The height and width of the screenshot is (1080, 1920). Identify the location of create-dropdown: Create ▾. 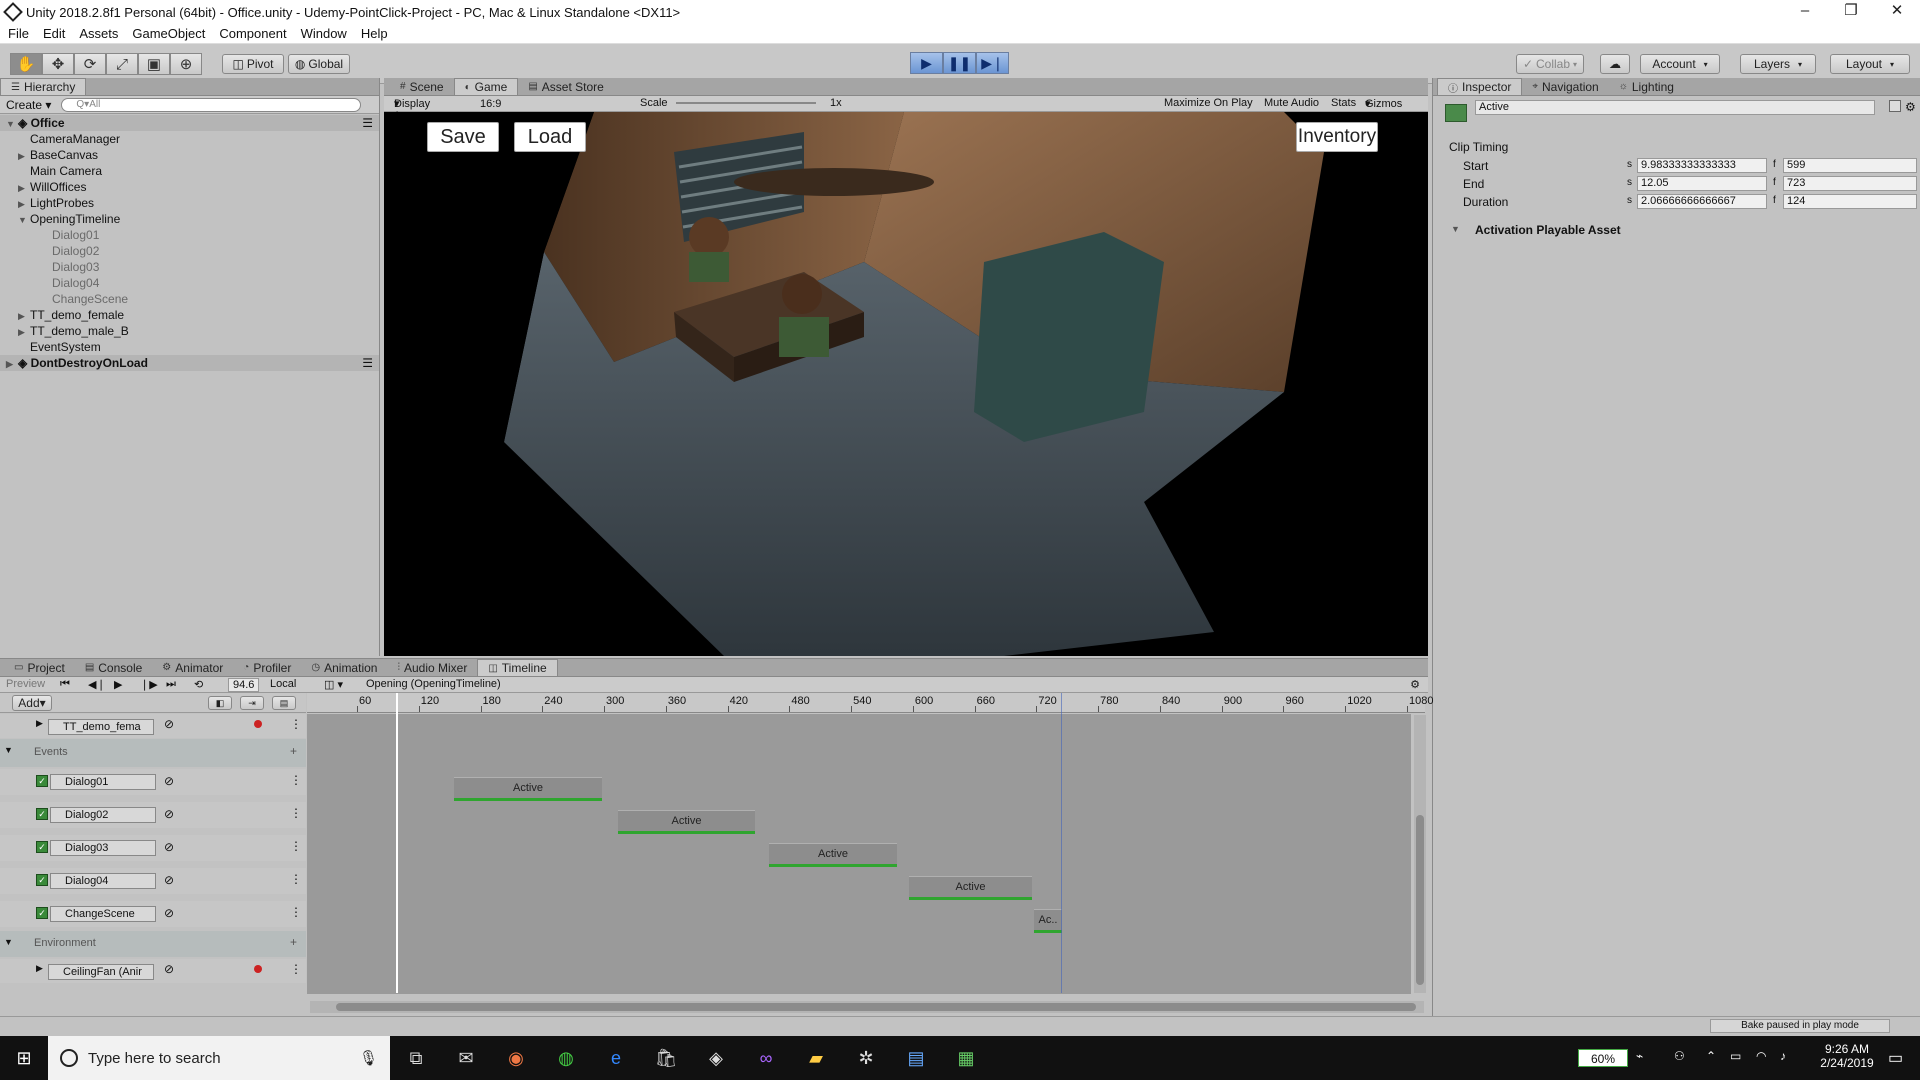
(28, 105).